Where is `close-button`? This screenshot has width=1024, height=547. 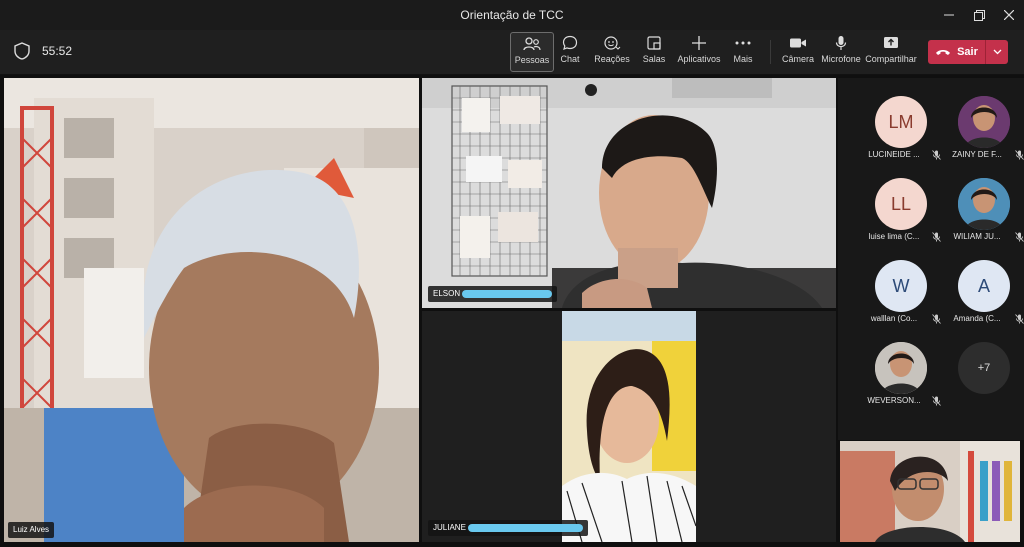
close-button is located at coordinates (1008, 15).